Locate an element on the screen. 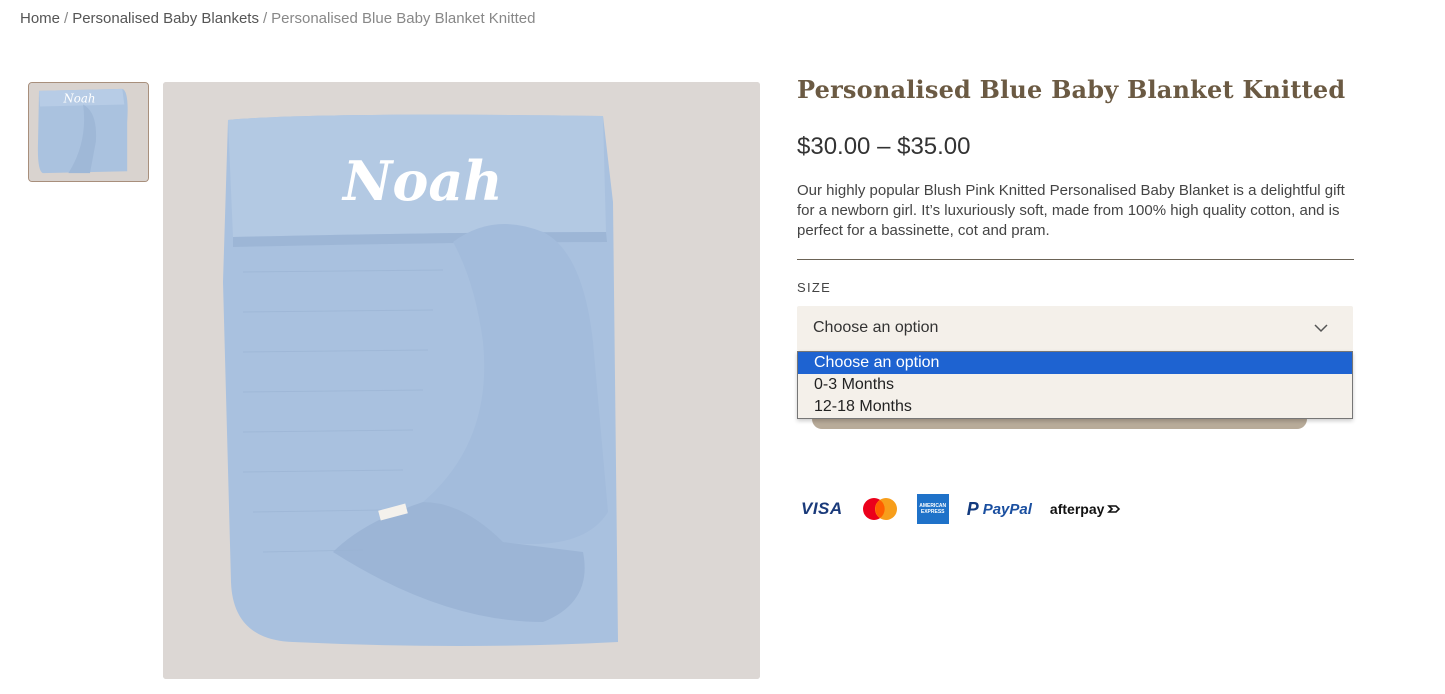  afterpay-icon: afterpay is located at coordinates (1086, 509).